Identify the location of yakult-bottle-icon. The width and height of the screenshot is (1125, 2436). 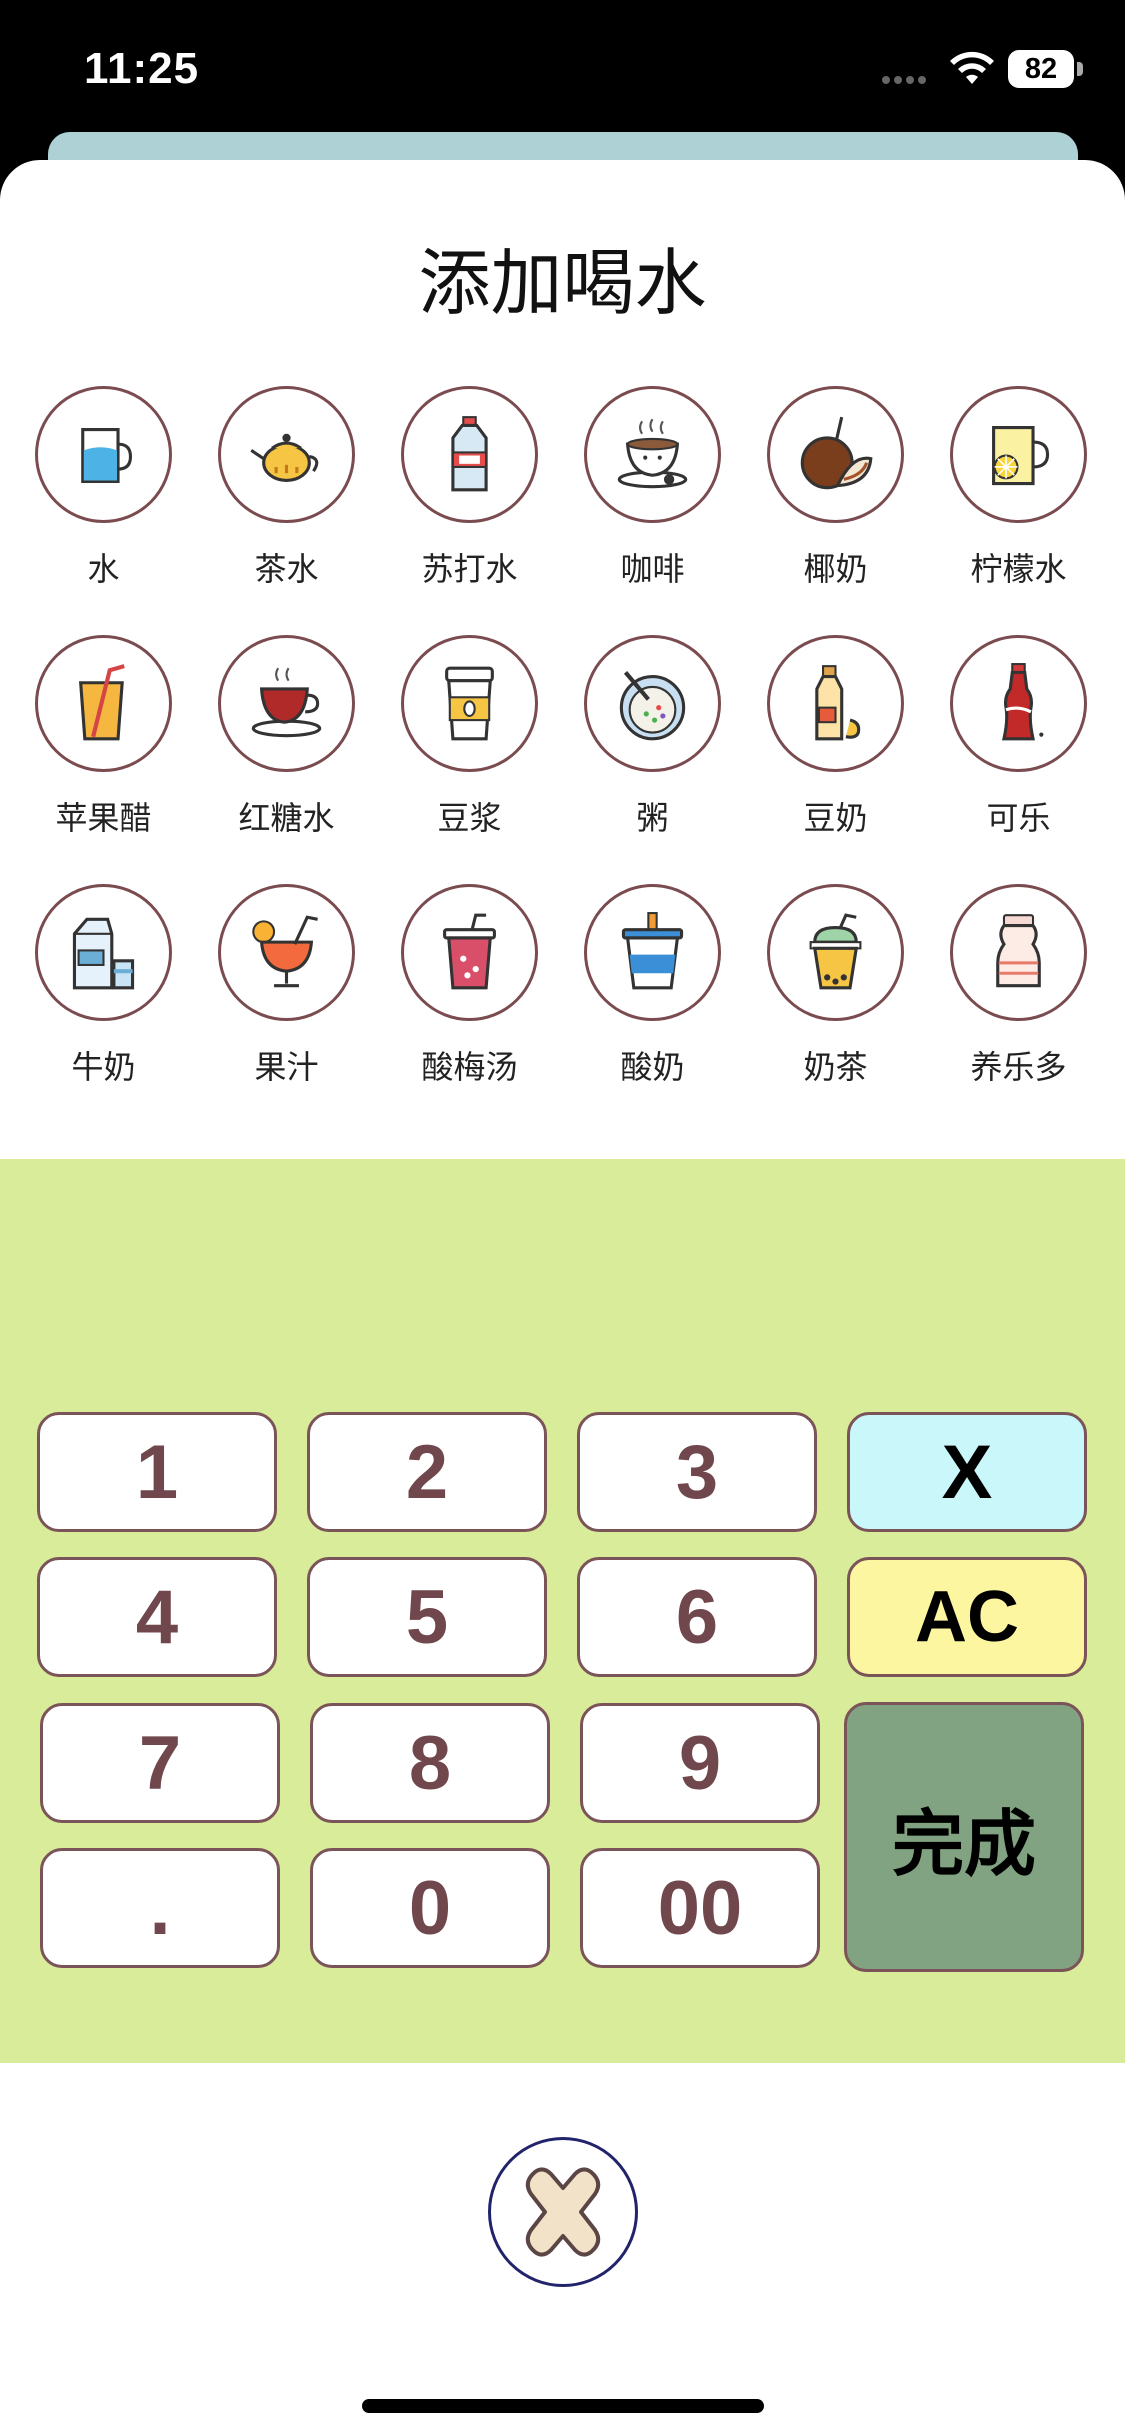
(1018, 951).